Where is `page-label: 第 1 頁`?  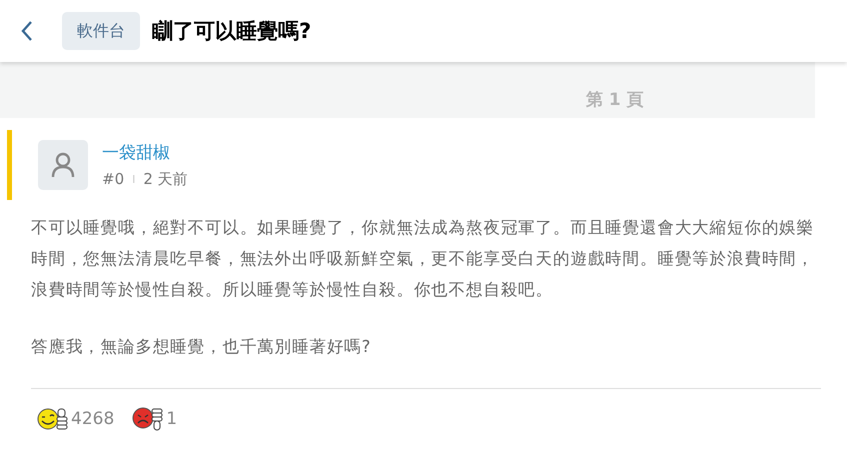
page-label: 第 1 頁 is located at coordinates (615, 100).